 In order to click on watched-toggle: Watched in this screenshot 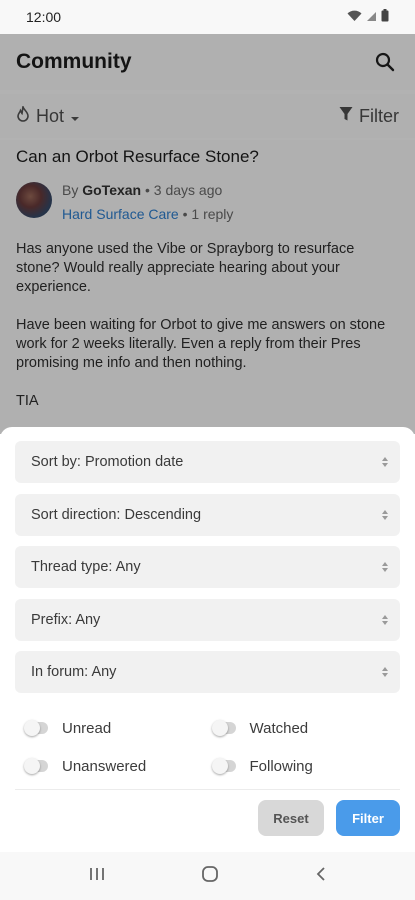, I will do `click(306, 728)`.